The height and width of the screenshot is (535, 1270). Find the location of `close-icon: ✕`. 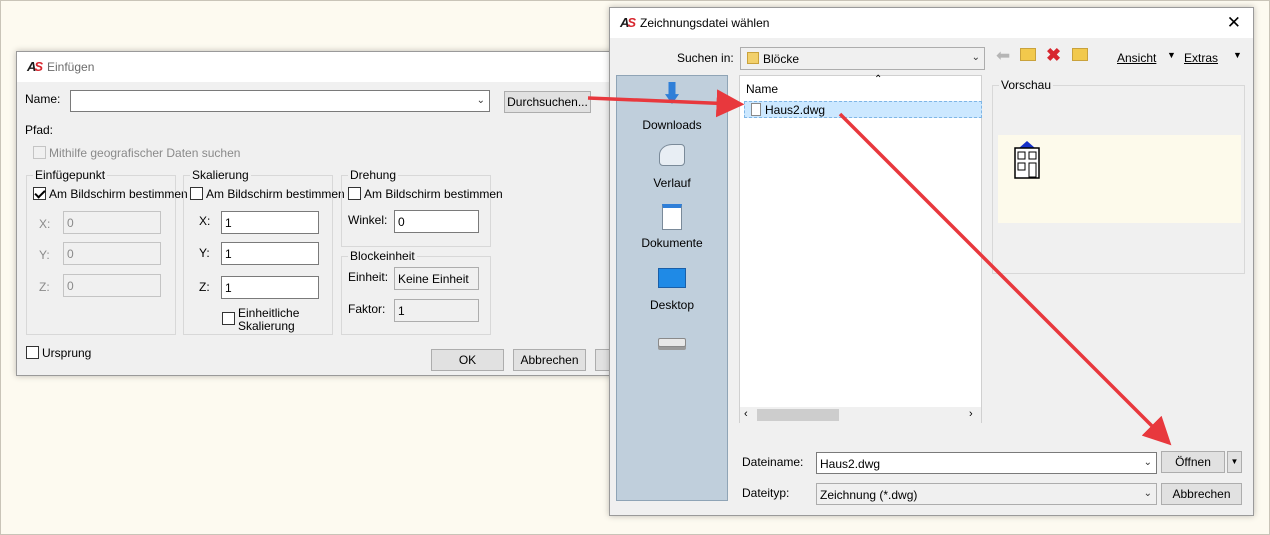

close-icon: ✕ is located at coordinates (1234, 23).